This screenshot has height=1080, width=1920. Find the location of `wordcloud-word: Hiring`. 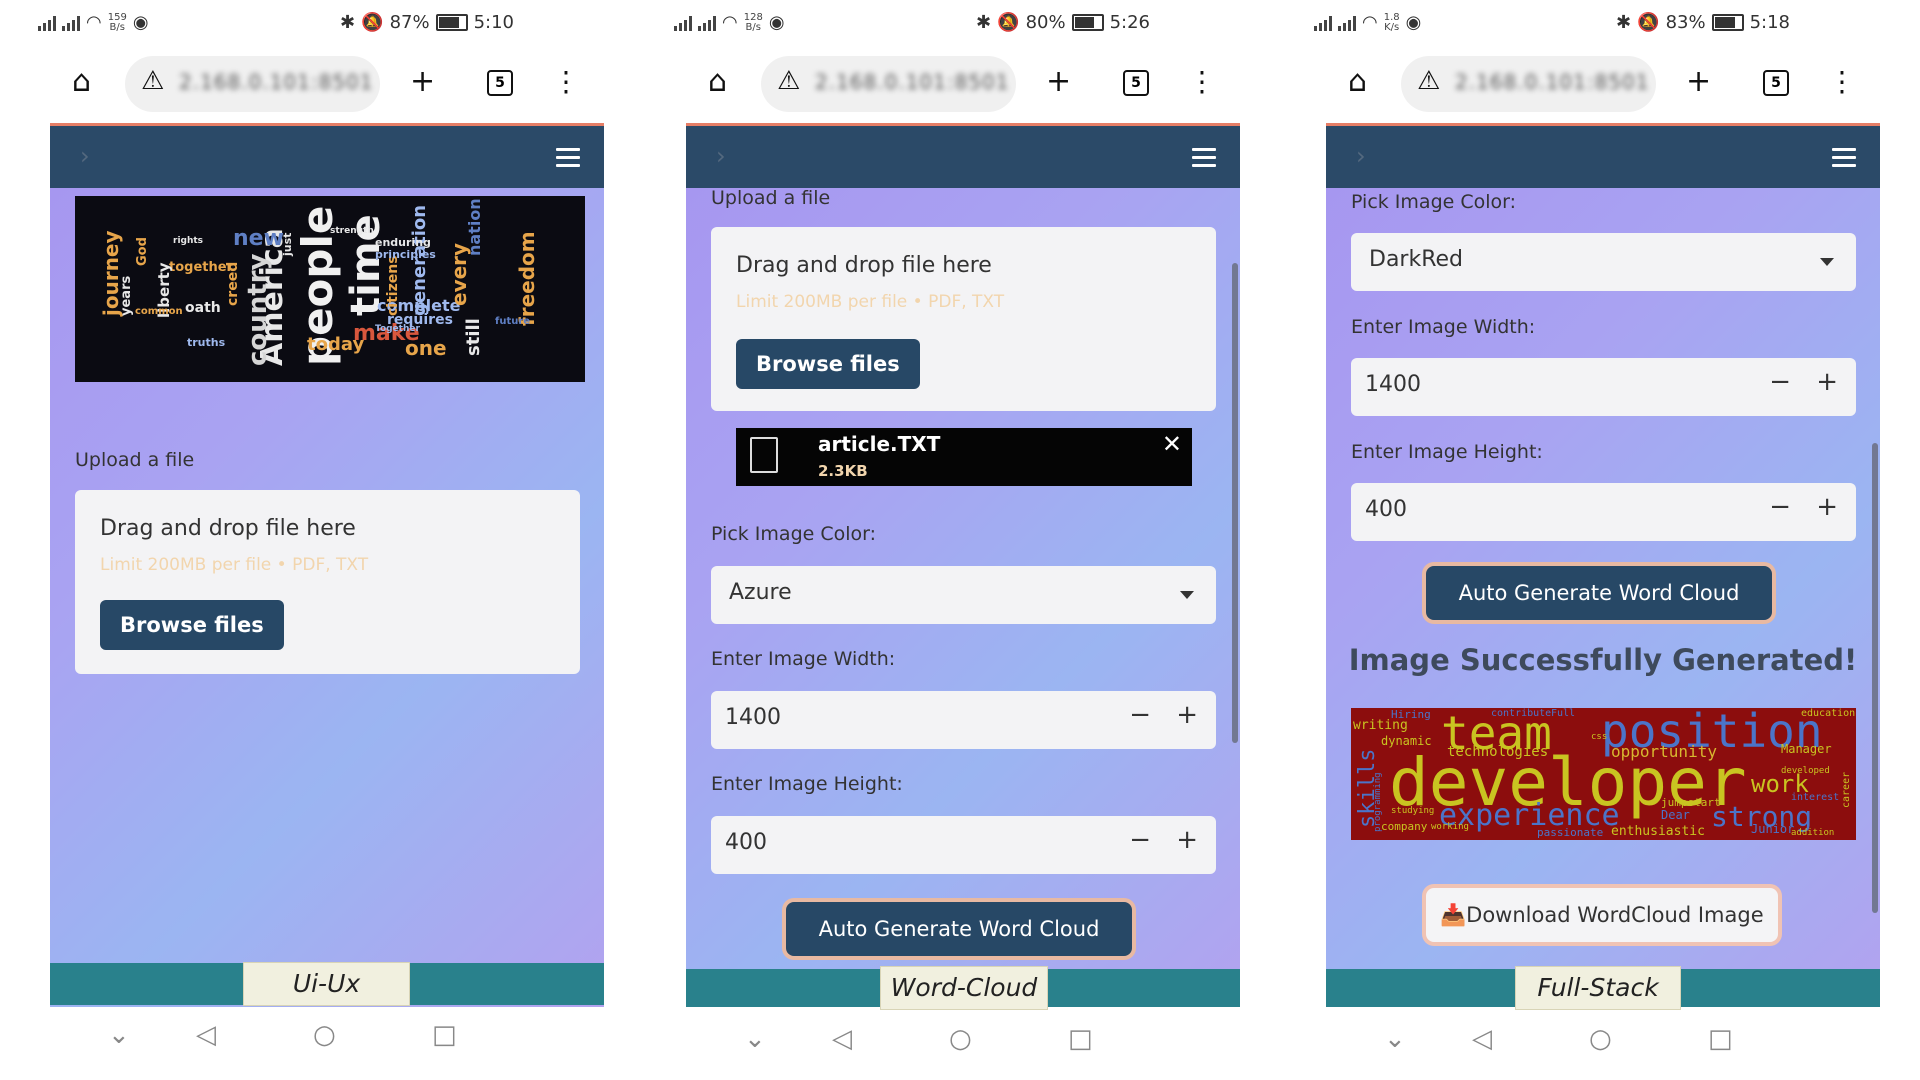

wordcloud-word: Hiring is located at coordinates (1411, 714).